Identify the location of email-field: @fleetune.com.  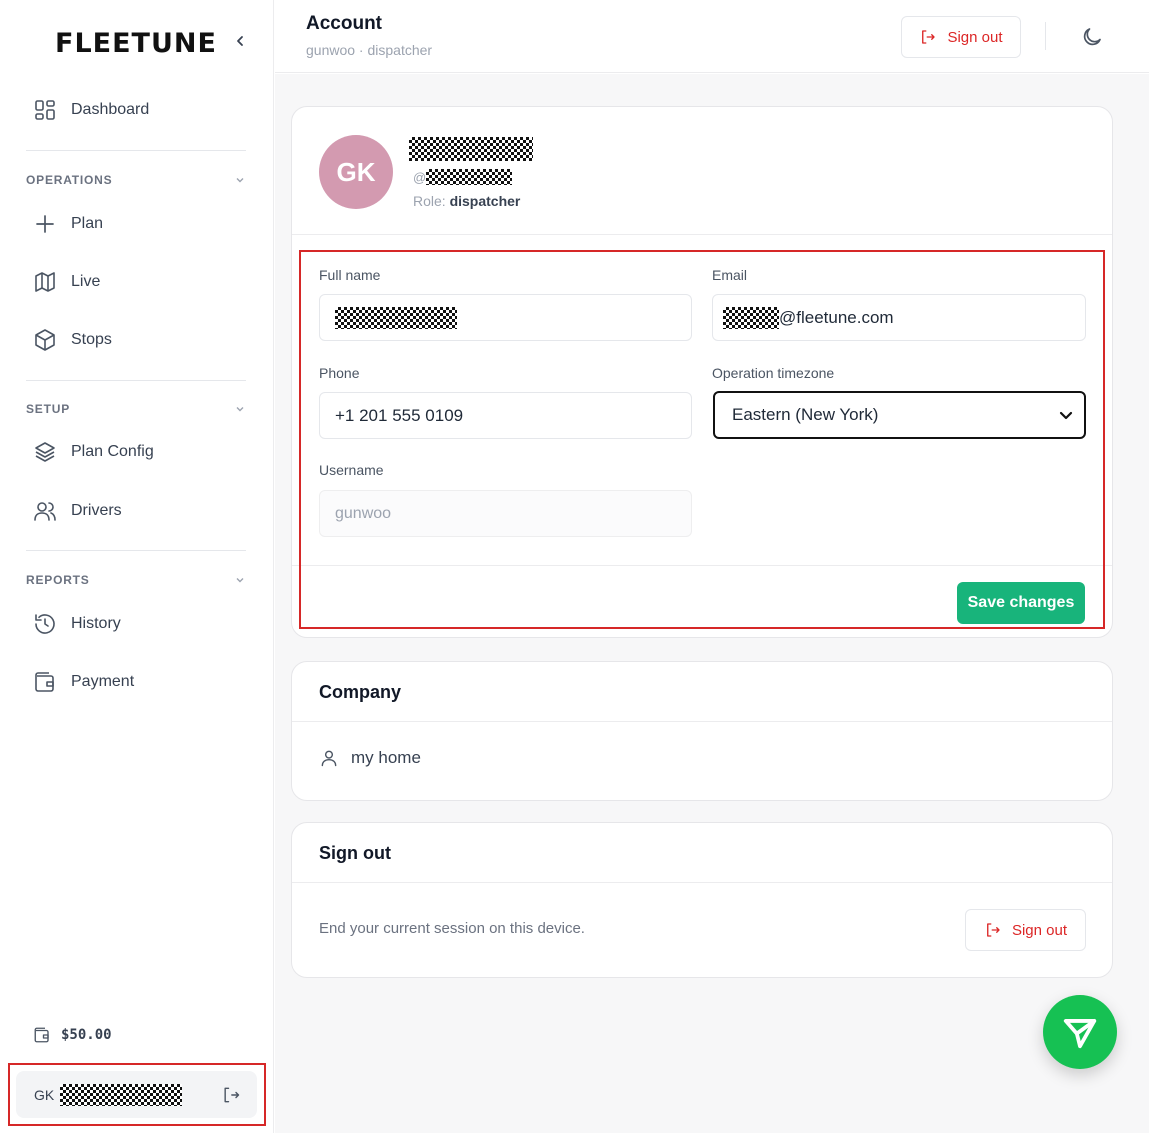
(899, 317).